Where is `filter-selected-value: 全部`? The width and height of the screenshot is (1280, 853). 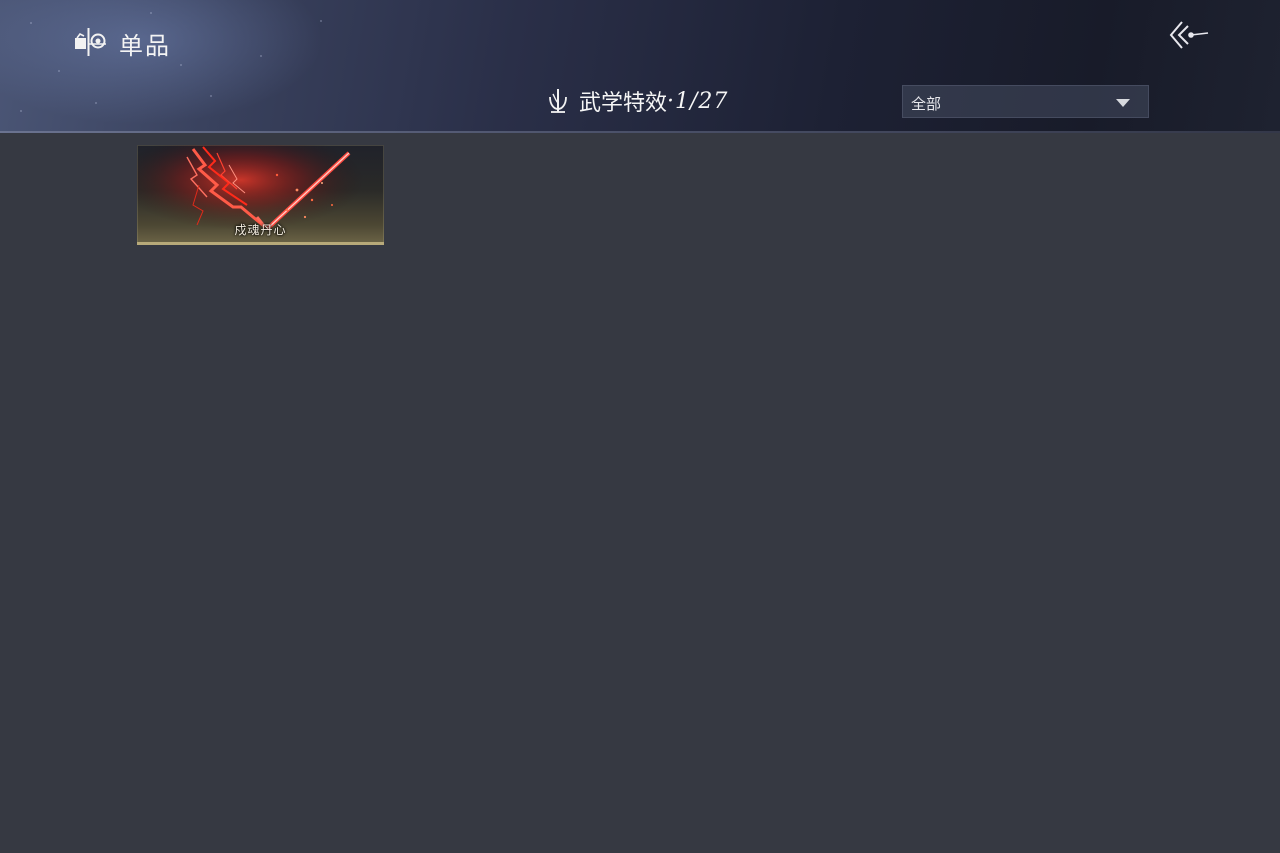 filter-selected-value: 全部 is located at coordinates (926, 104).